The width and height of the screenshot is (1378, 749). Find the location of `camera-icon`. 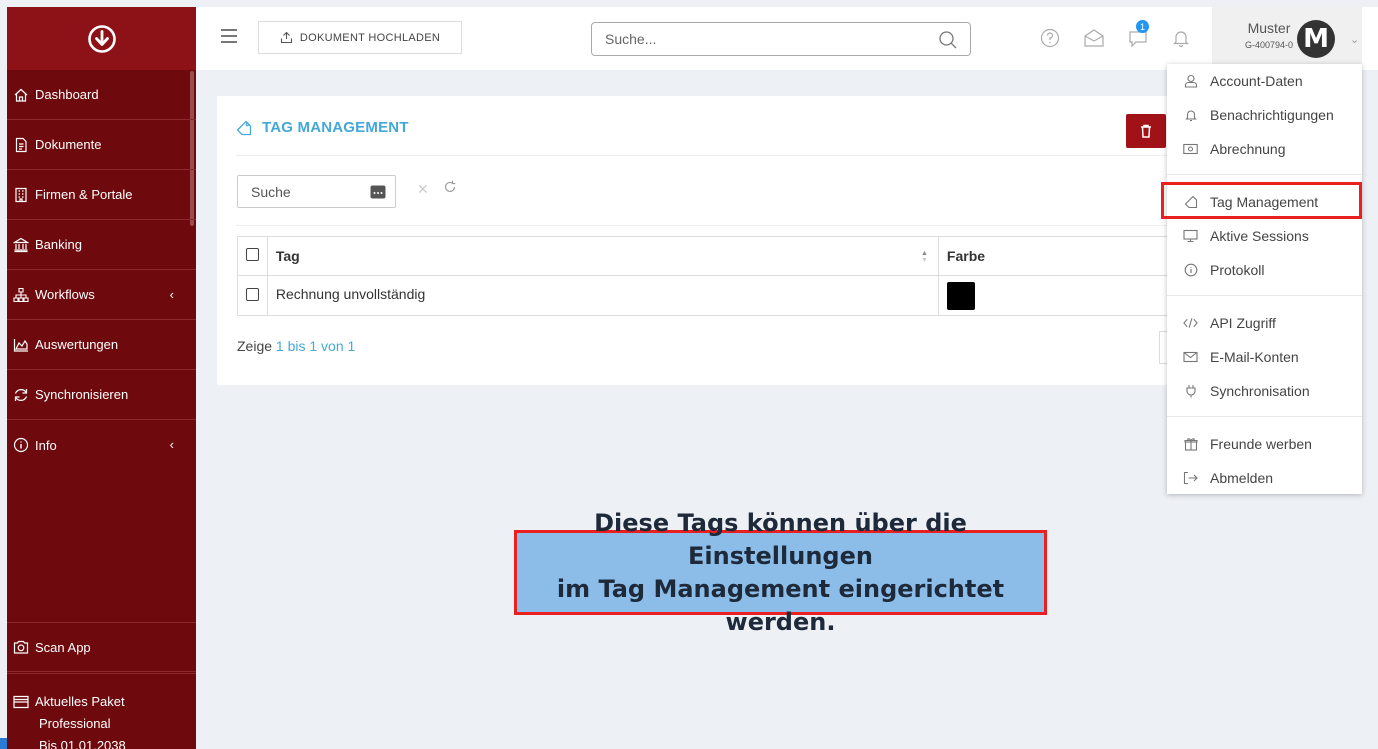

camera-icon is located at coordinates (21, 647).